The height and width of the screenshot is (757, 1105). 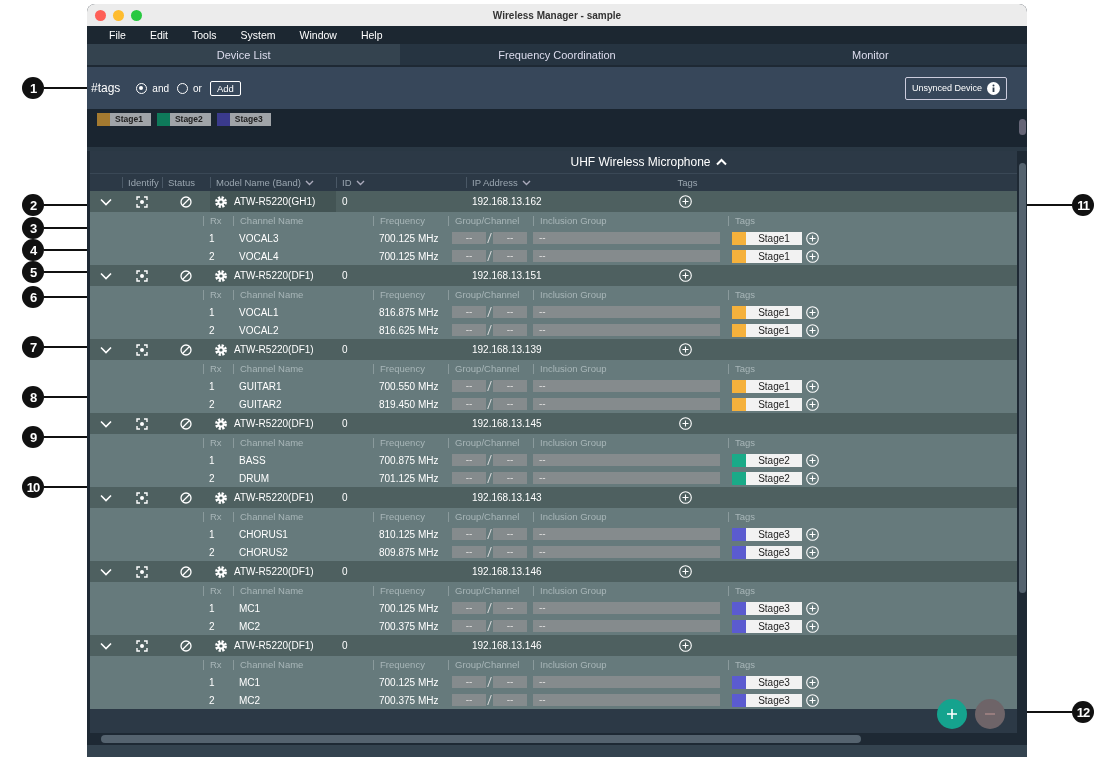 What do you see at coordinates (553, 349) in the screenshot?
I see `device-row: ATW-R5220(DF1) 0 192.168.13.139` at bounding box center [553, 349].